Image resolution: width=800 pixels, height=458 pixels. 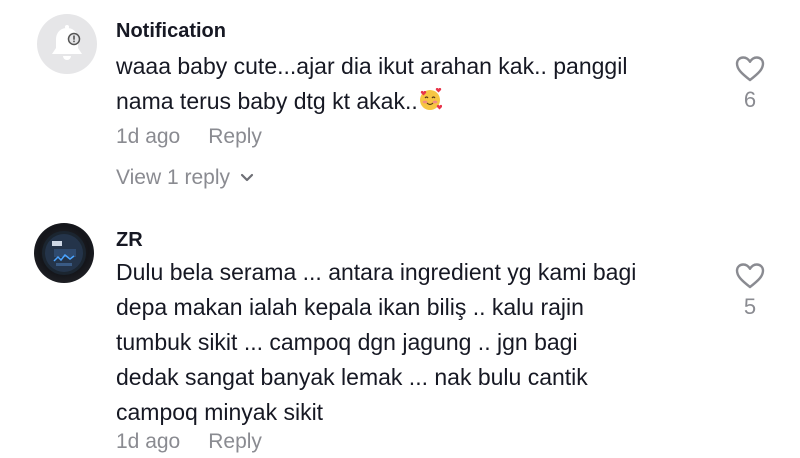 I want to click on bell-icon, so click(x=67, y=42).